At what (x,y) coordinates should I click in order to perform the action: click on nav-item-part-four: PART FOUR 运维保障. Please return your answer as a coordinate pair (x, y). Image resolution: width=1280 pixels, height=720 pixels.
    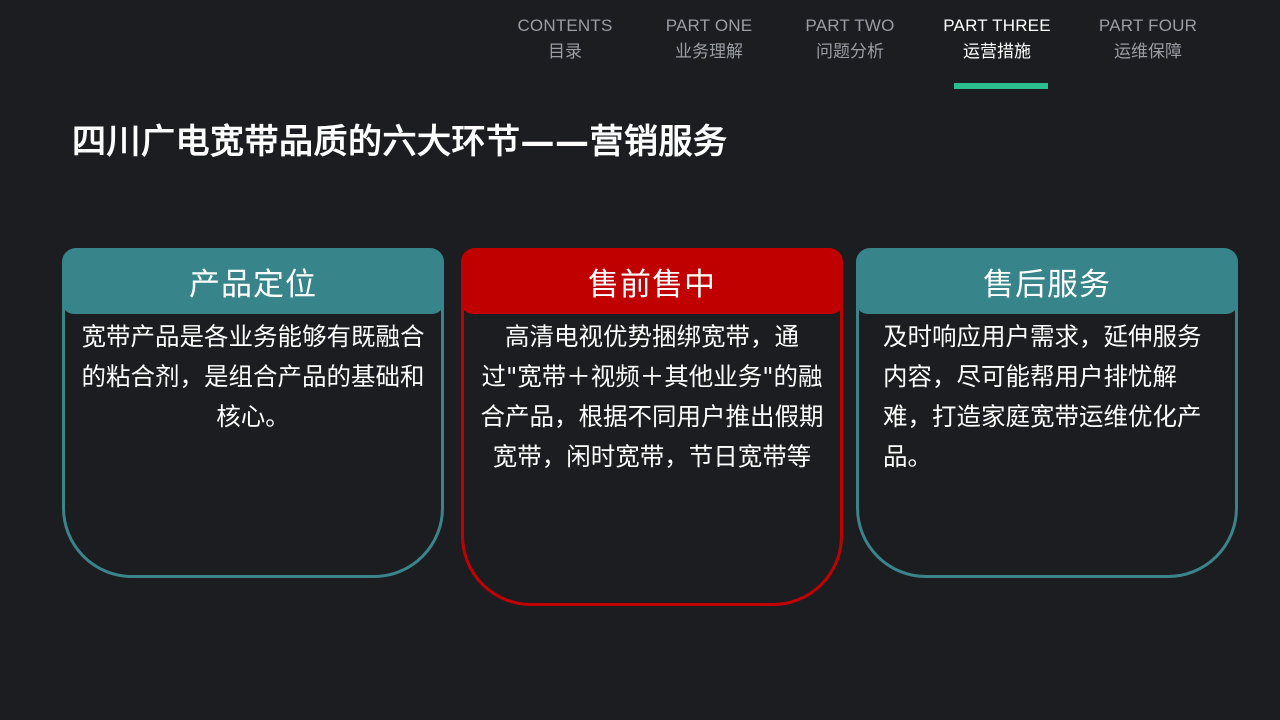
    Looking at the image, I should click on (1148, 40).